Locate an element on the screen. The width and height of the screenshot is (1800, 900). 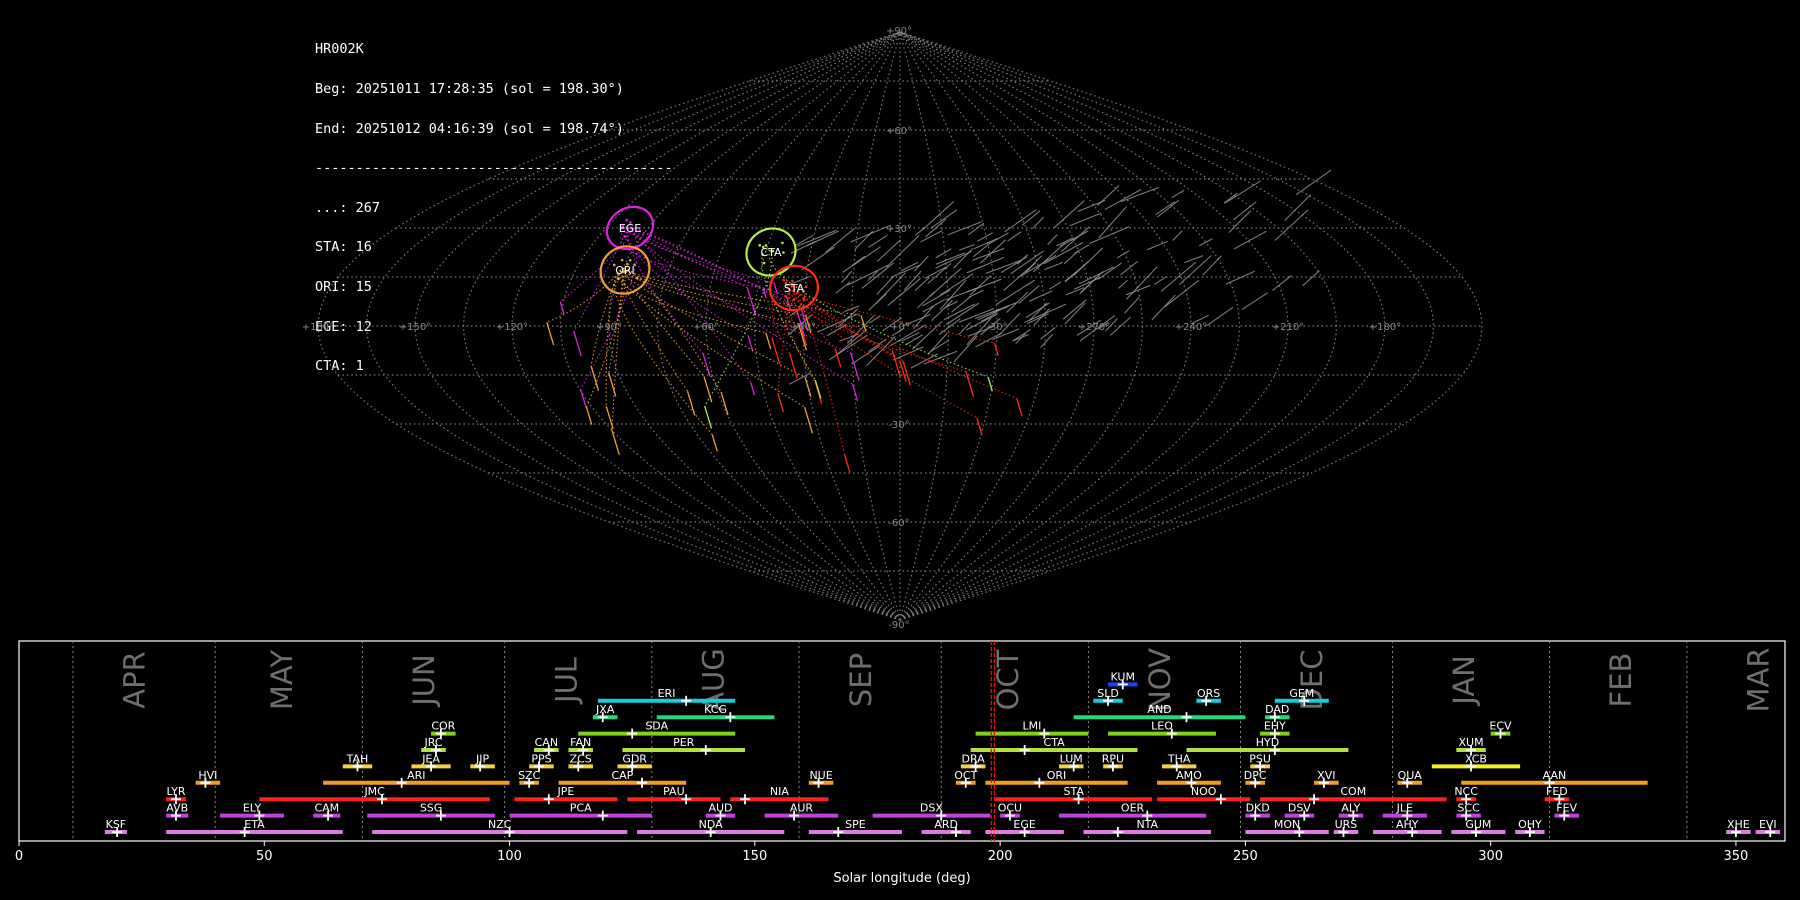
shower-label: OHY is located at coordinates (1530, 824).